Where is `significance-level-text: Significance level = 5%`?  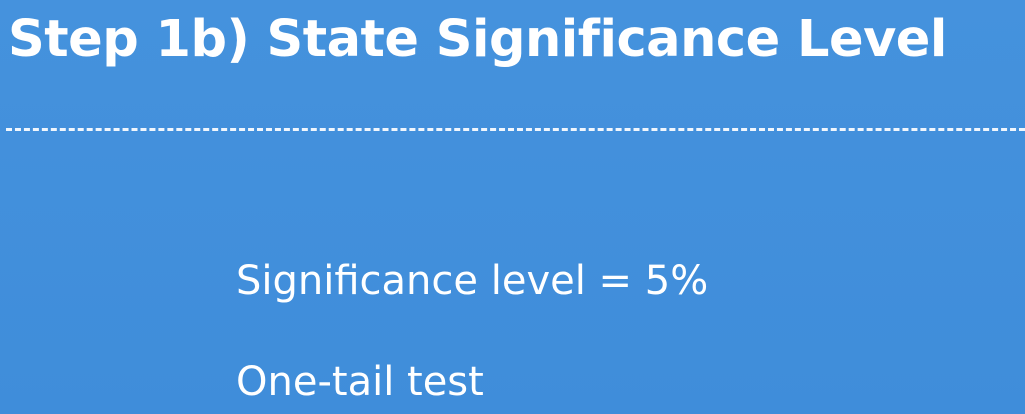
significance-level-text: Significance level = 5% is located at coordinates (472, 281).